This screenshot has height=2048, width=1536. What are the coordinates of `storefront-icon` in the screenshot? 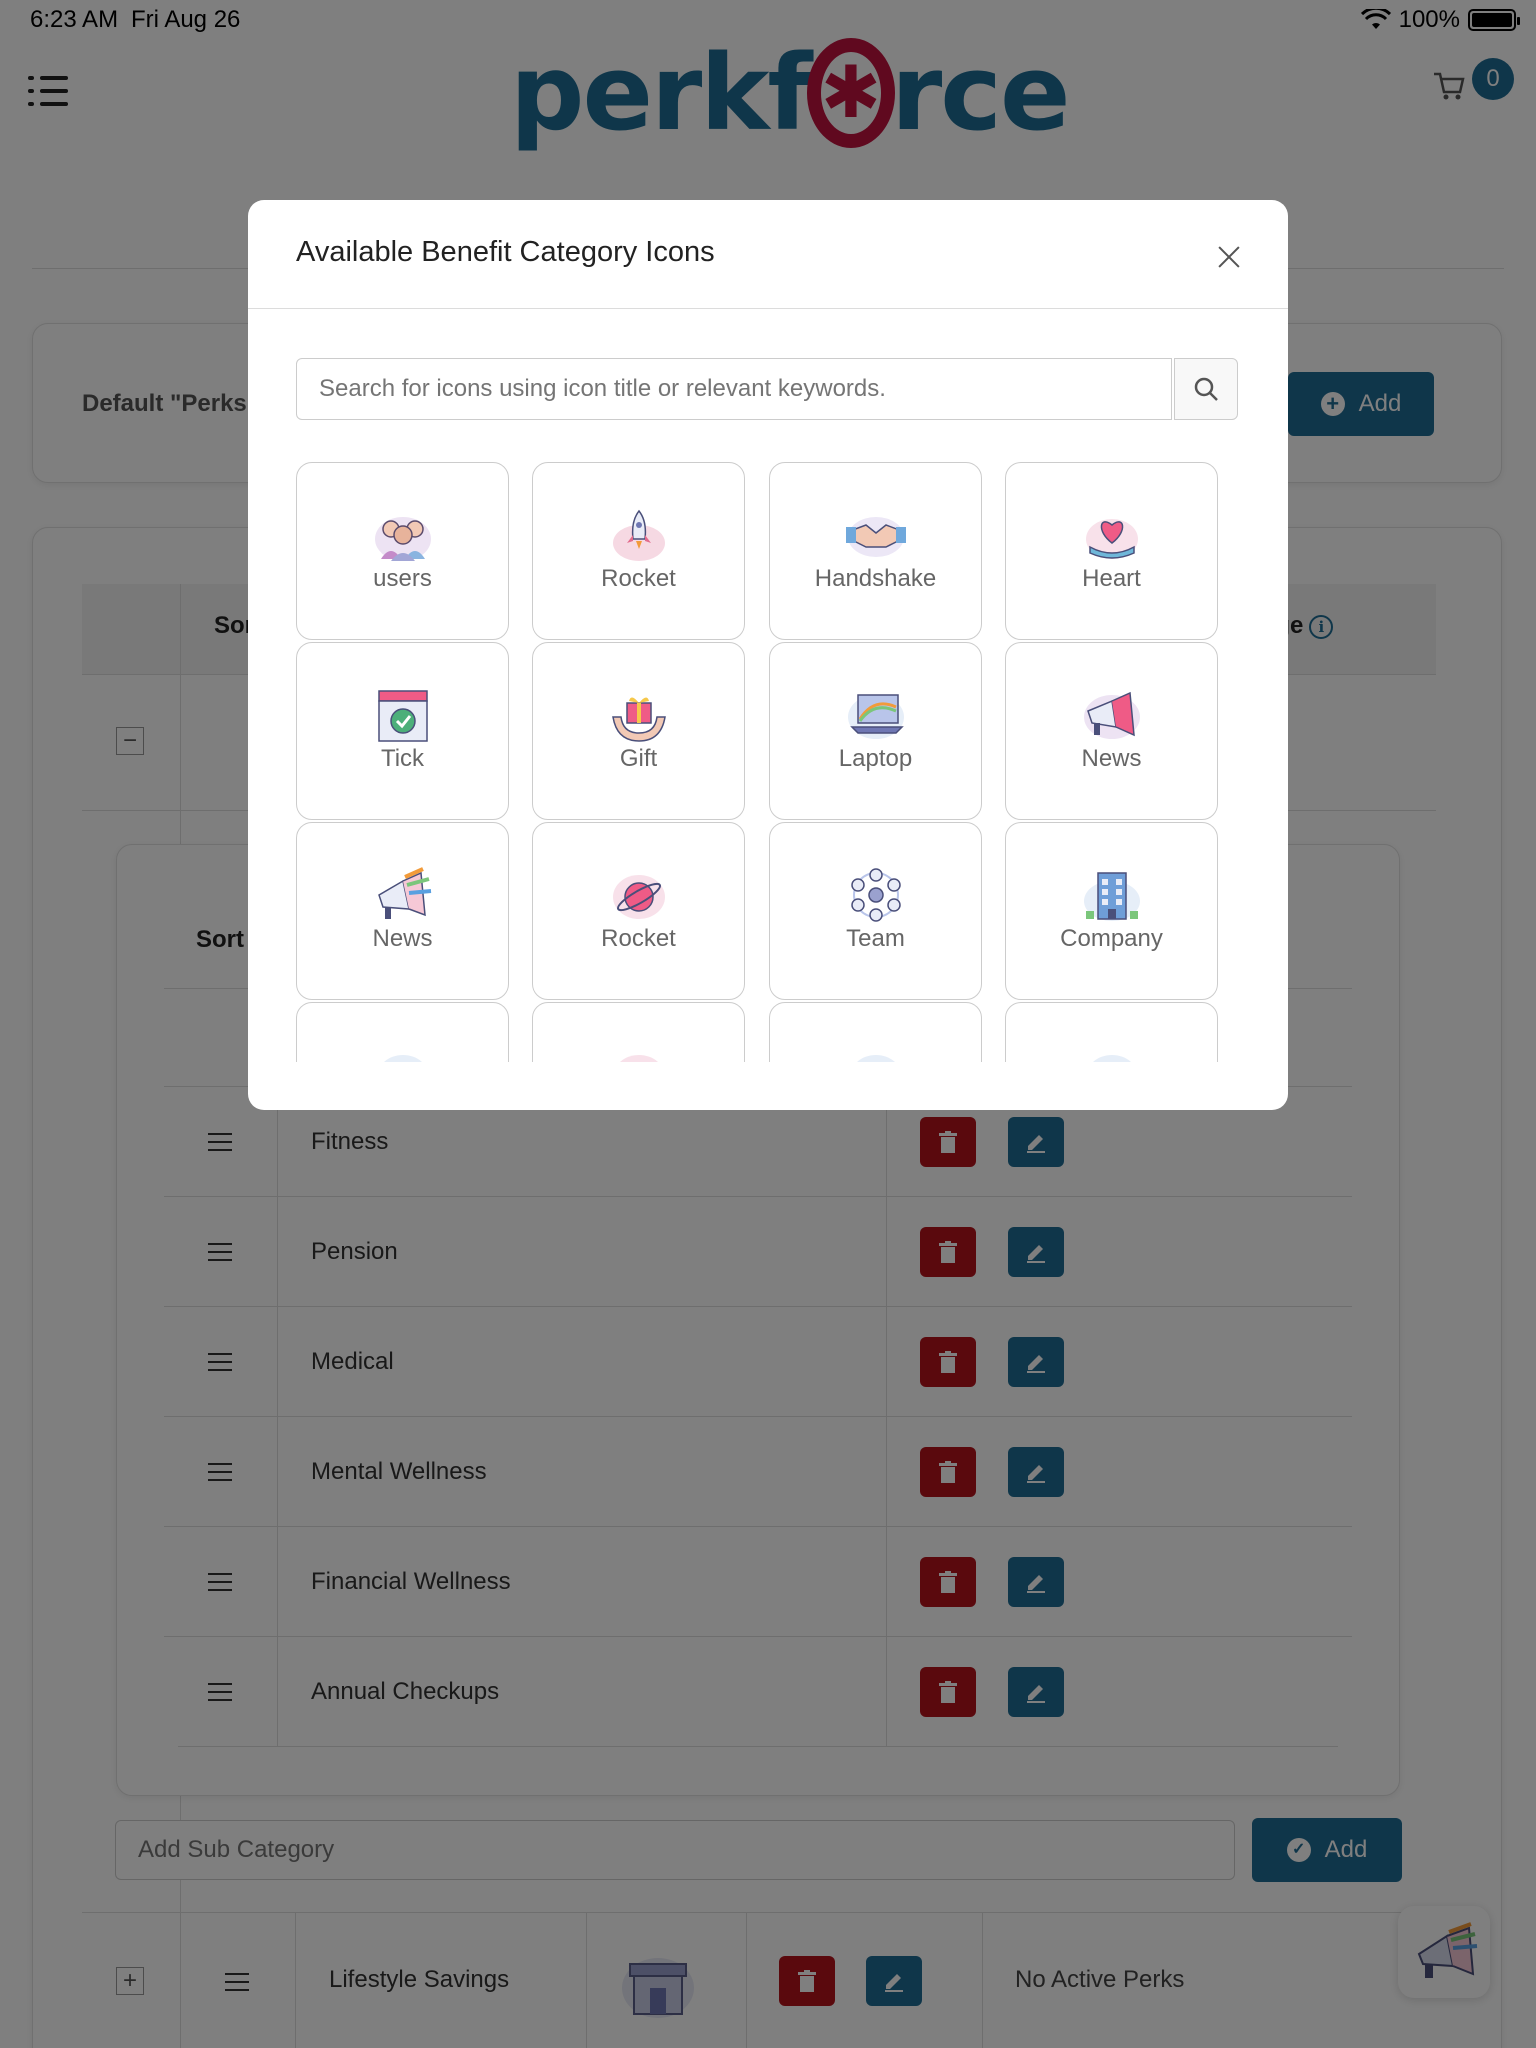 It's located at (639, 1058).